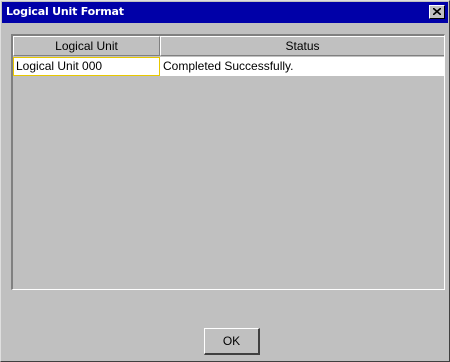 This screenshot has height=362, width=450. Describe the element at coordinates (302, 66) in the screenshot. I see `cell-status: Completed Successfully.` at that location.